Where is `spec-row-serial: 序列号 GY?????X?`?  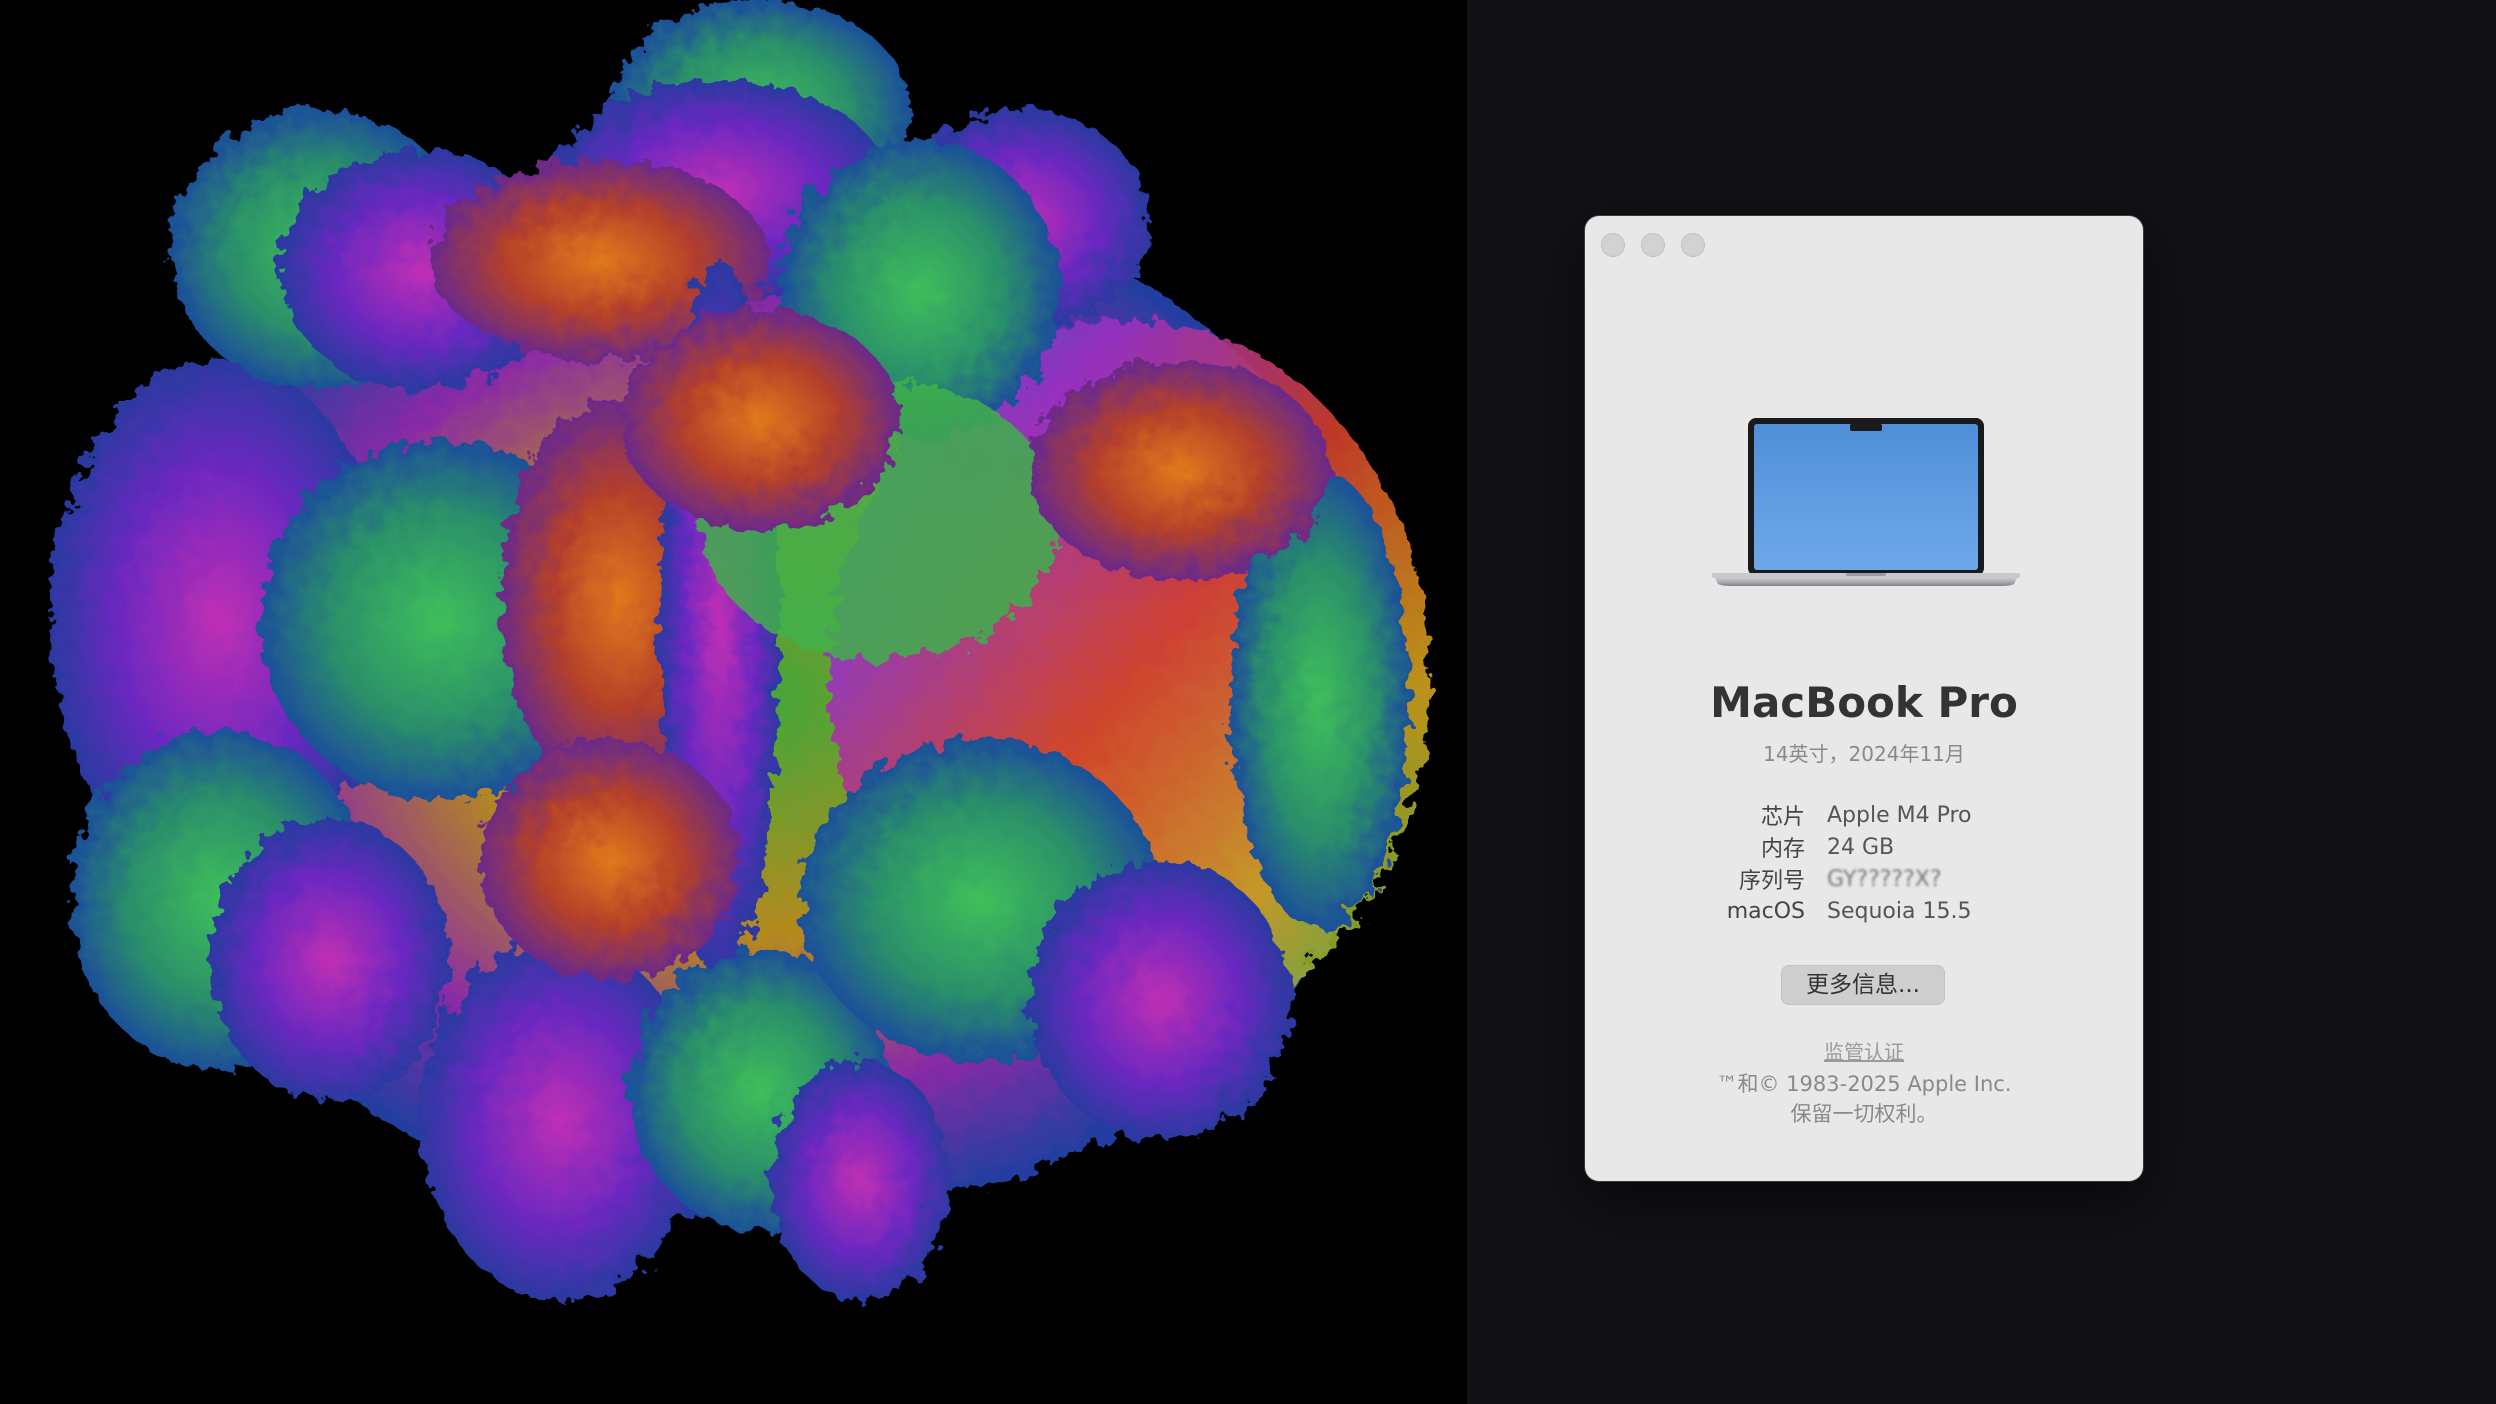 spec-row-serial: 序列号 GY?????X? is located at coordinates (1864, 879).